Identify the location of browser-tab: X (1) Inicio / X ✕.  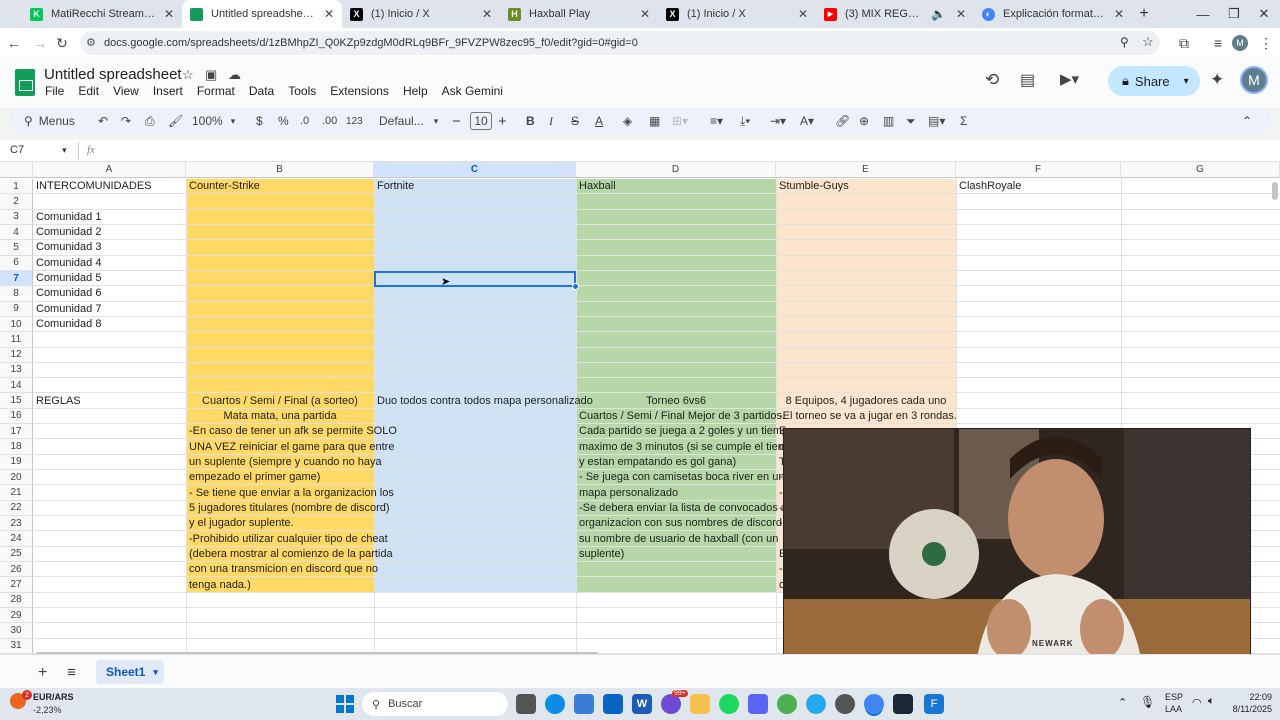
(421, 14).